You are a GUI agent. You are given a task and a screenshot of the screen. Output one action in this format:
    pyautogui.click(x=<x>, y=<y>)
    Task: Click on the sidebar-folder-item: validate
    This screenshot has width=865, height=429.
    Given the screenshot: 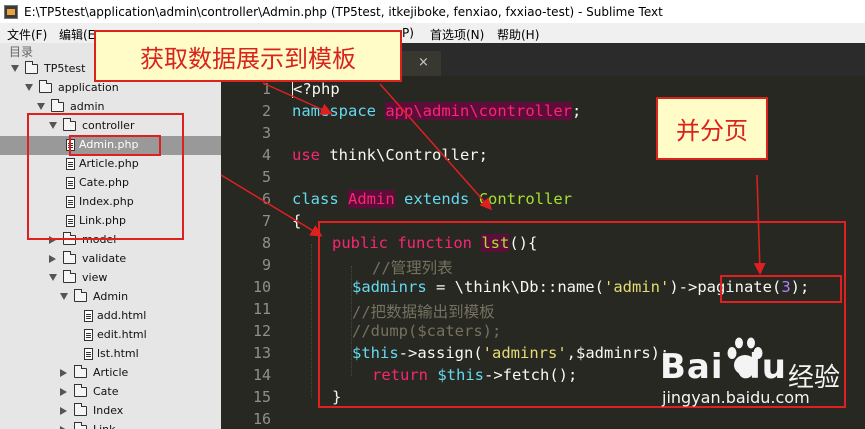 What is the action you would take?
    pyautogui.click(x=110, y=259)
    